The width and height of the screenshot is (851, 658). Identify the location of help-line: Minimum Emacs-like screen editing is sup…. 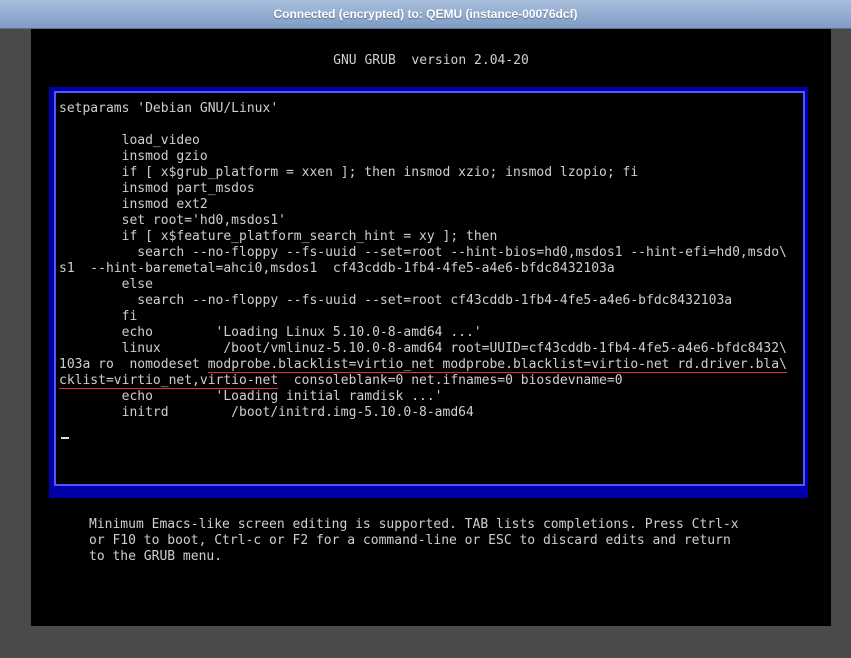
(414, 524).